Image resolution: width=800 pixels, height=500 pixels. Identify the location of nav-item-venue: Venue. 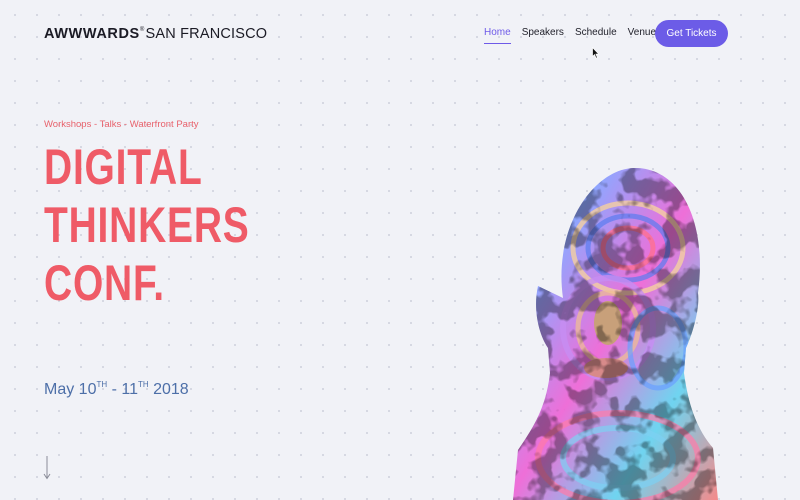
(642, 35).